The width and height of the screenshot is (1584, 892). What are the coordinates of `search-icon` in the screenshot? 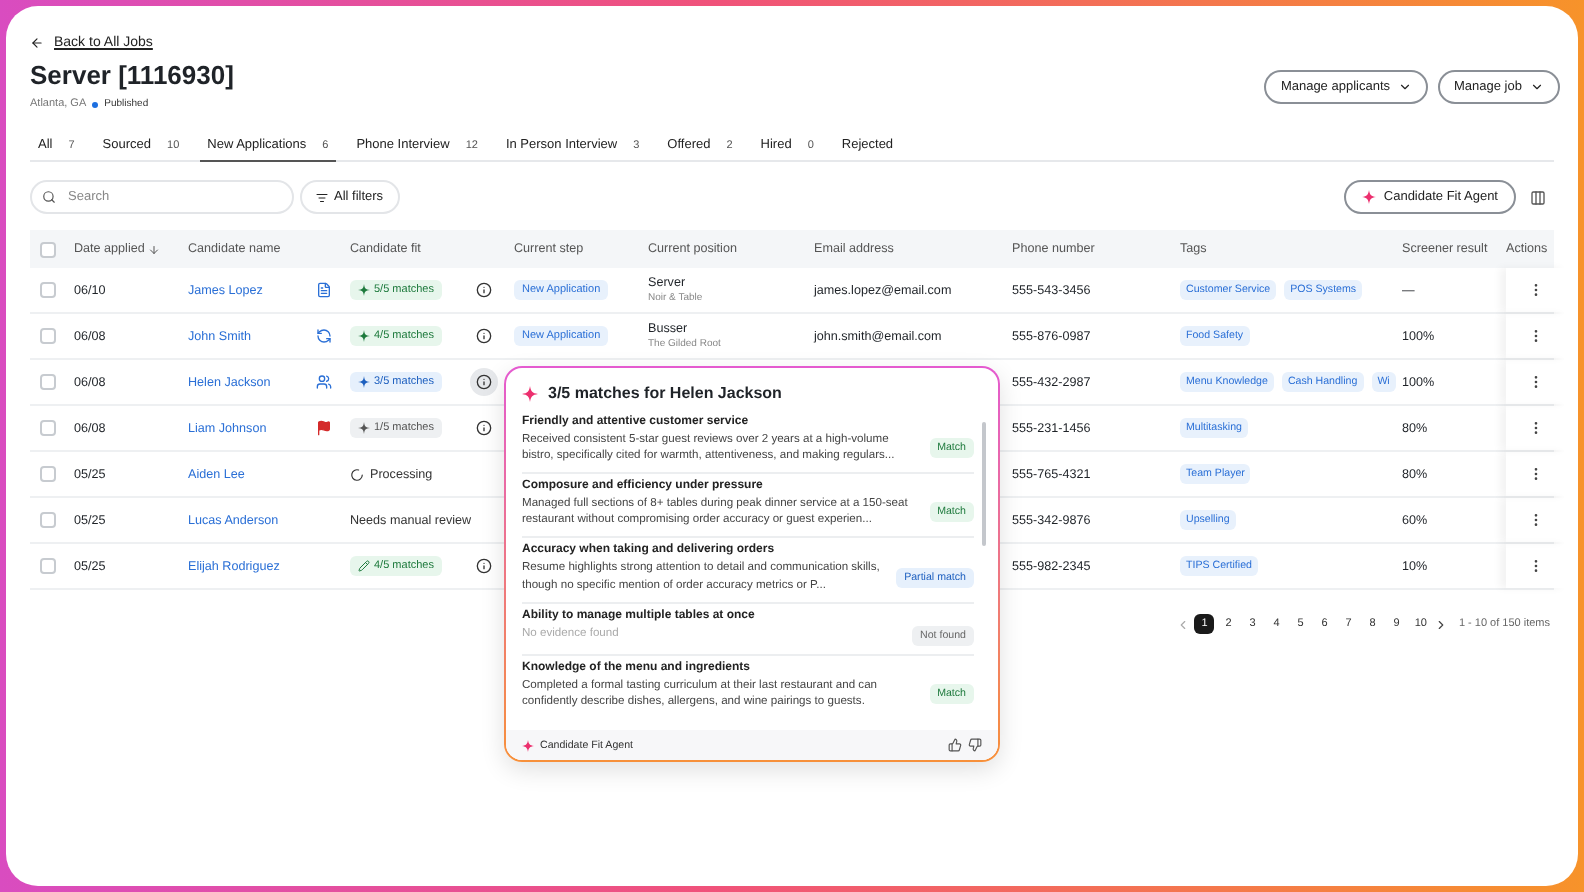 It's located at (49, 197).